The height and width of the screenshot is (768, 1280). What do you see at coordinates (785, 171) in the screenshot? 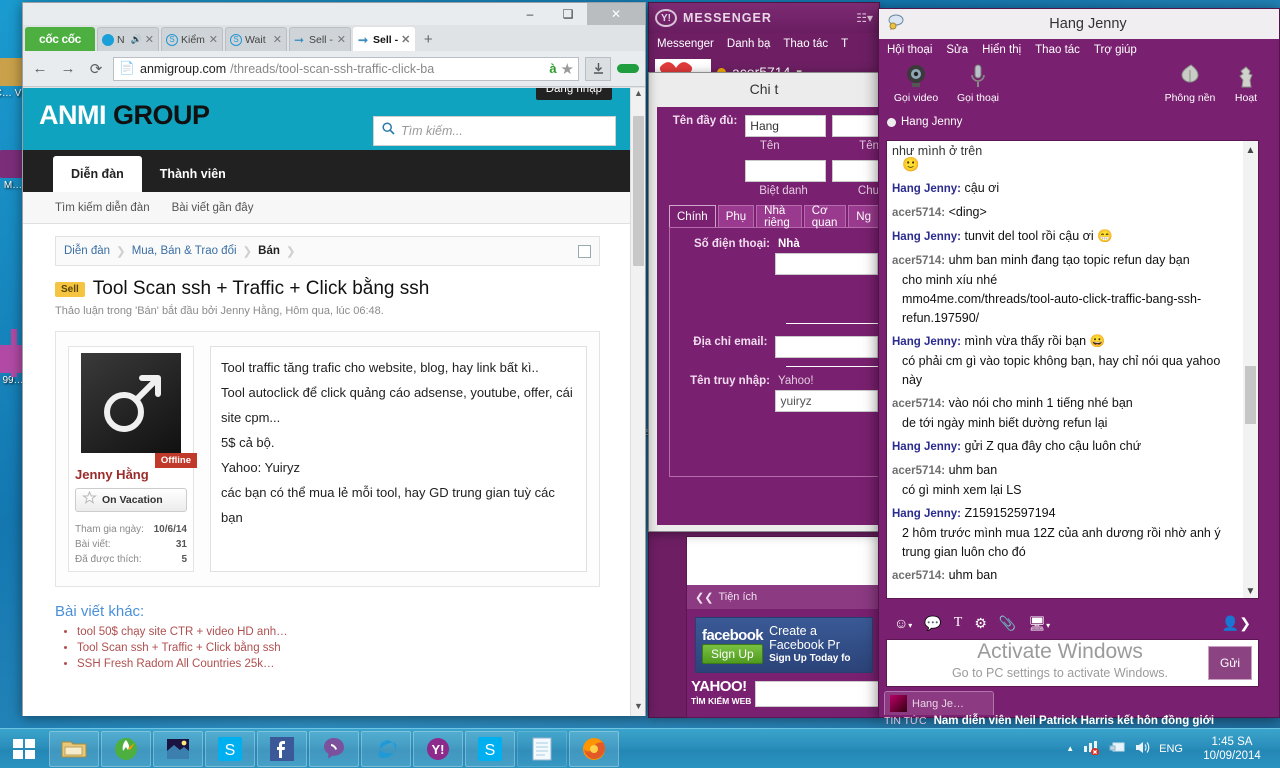
I see `field-nickname-input` at bounding box center [785, 171].